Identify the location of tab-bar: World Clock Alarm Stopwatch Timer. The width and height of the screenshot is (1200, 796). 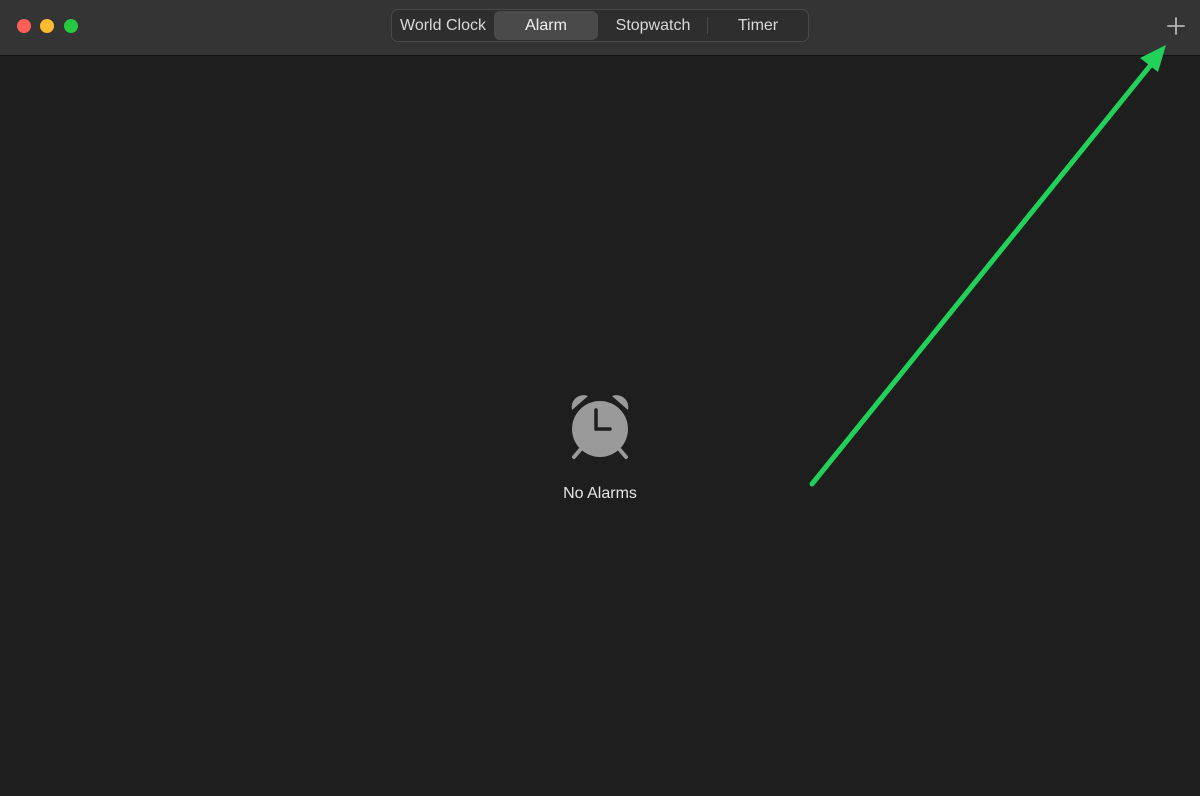
(600, 25).